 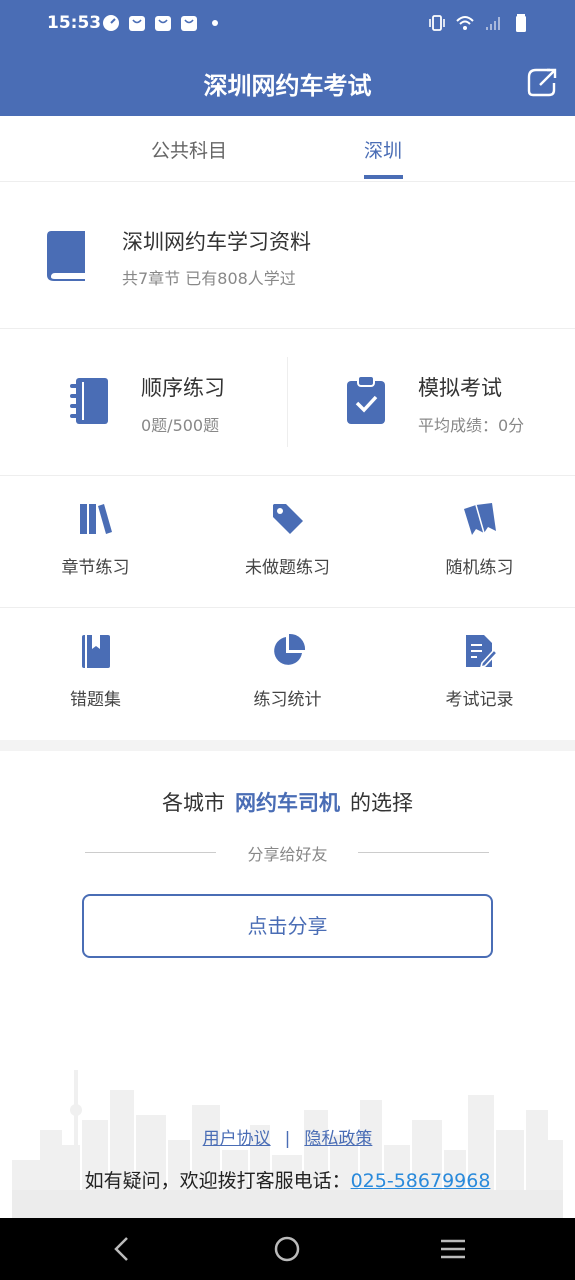 What do you see at coordinates (290, 649) in the screenshot?
I see `pie-chart-icon` at bounding box center [290, 649].